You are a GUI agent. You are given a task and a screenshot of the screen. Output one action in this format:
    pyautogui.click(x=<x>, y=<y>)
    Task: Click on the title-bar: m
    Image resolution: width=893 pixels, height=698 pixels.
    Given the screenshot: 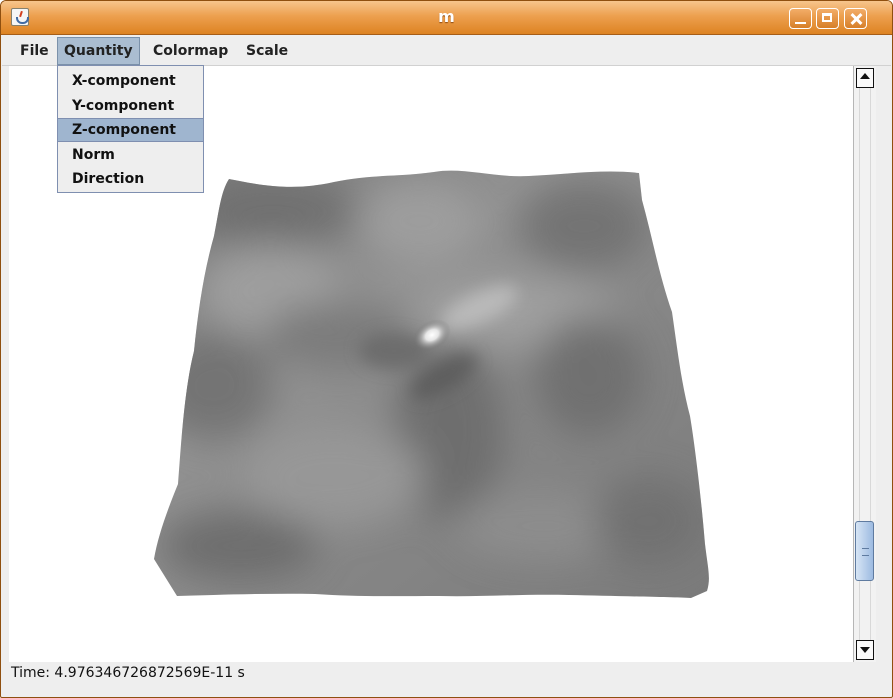 What is the action you would take?
    pyautogui.click(x=446, y=18)
    